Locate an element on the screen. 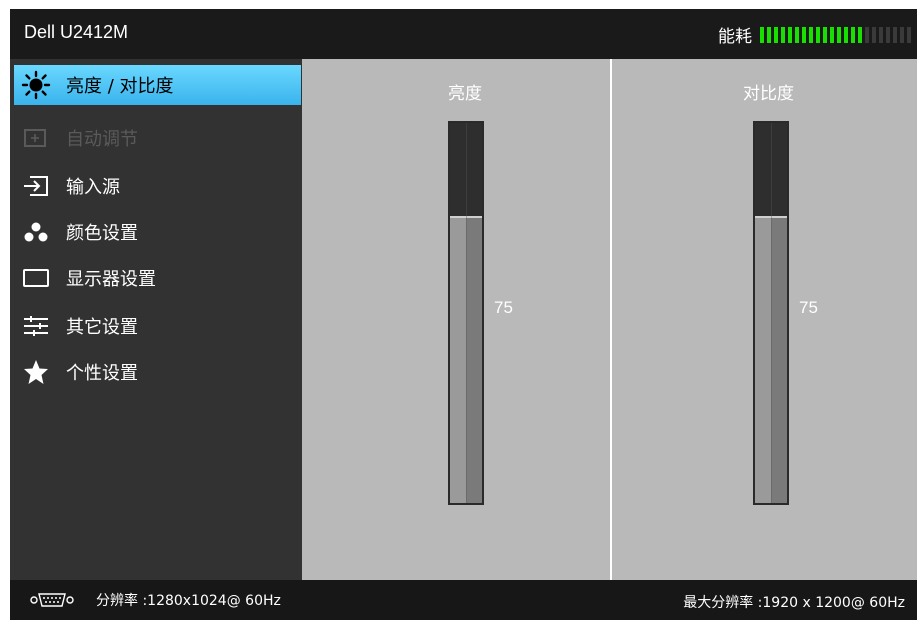 Image resolution: width=917 pixels, height=630 pixels. panel-divider is located at coordinates (611, 319).